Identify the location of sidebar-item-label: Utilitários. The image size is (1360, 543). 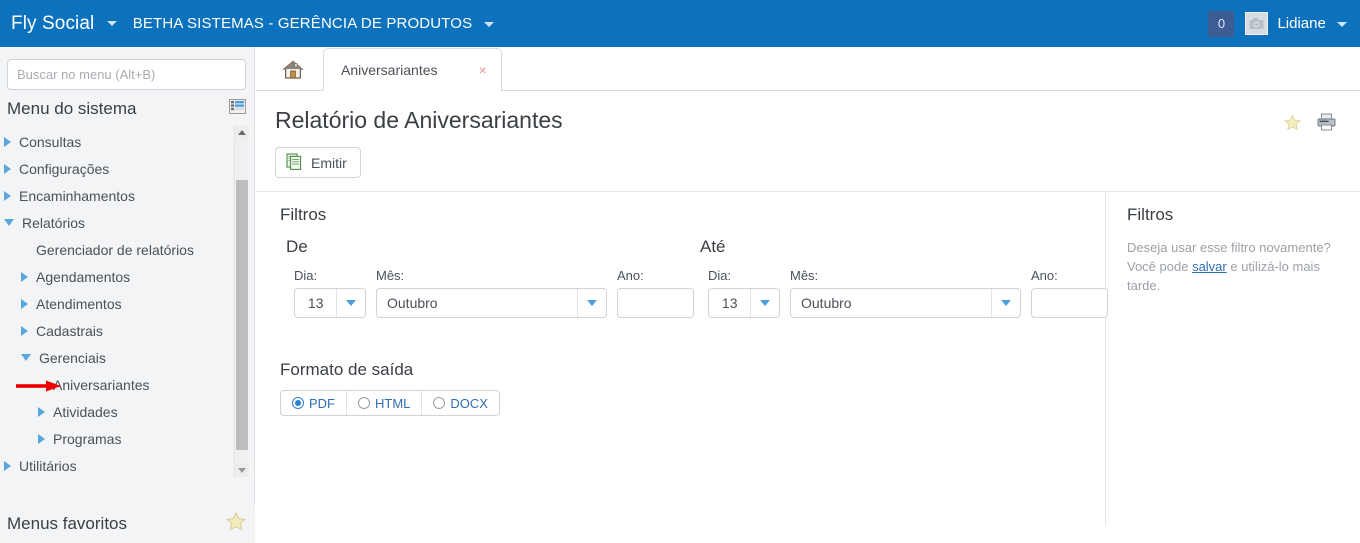
(48, 465).